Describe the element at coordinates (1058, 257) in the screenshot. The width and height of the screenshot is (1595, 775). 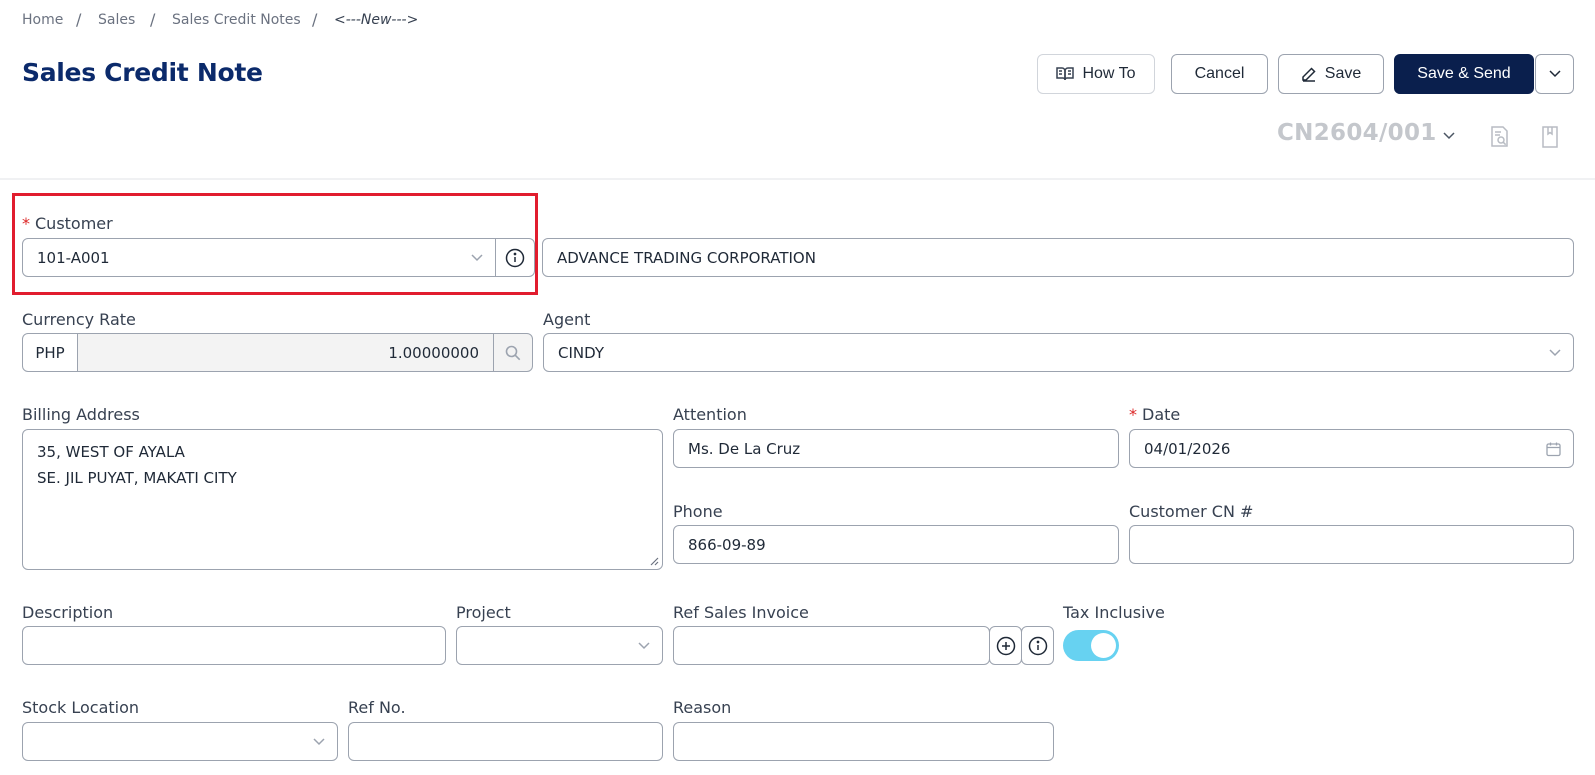
I see `customer-name-field: ADVANCE TRADING CORPORATION` at that location.